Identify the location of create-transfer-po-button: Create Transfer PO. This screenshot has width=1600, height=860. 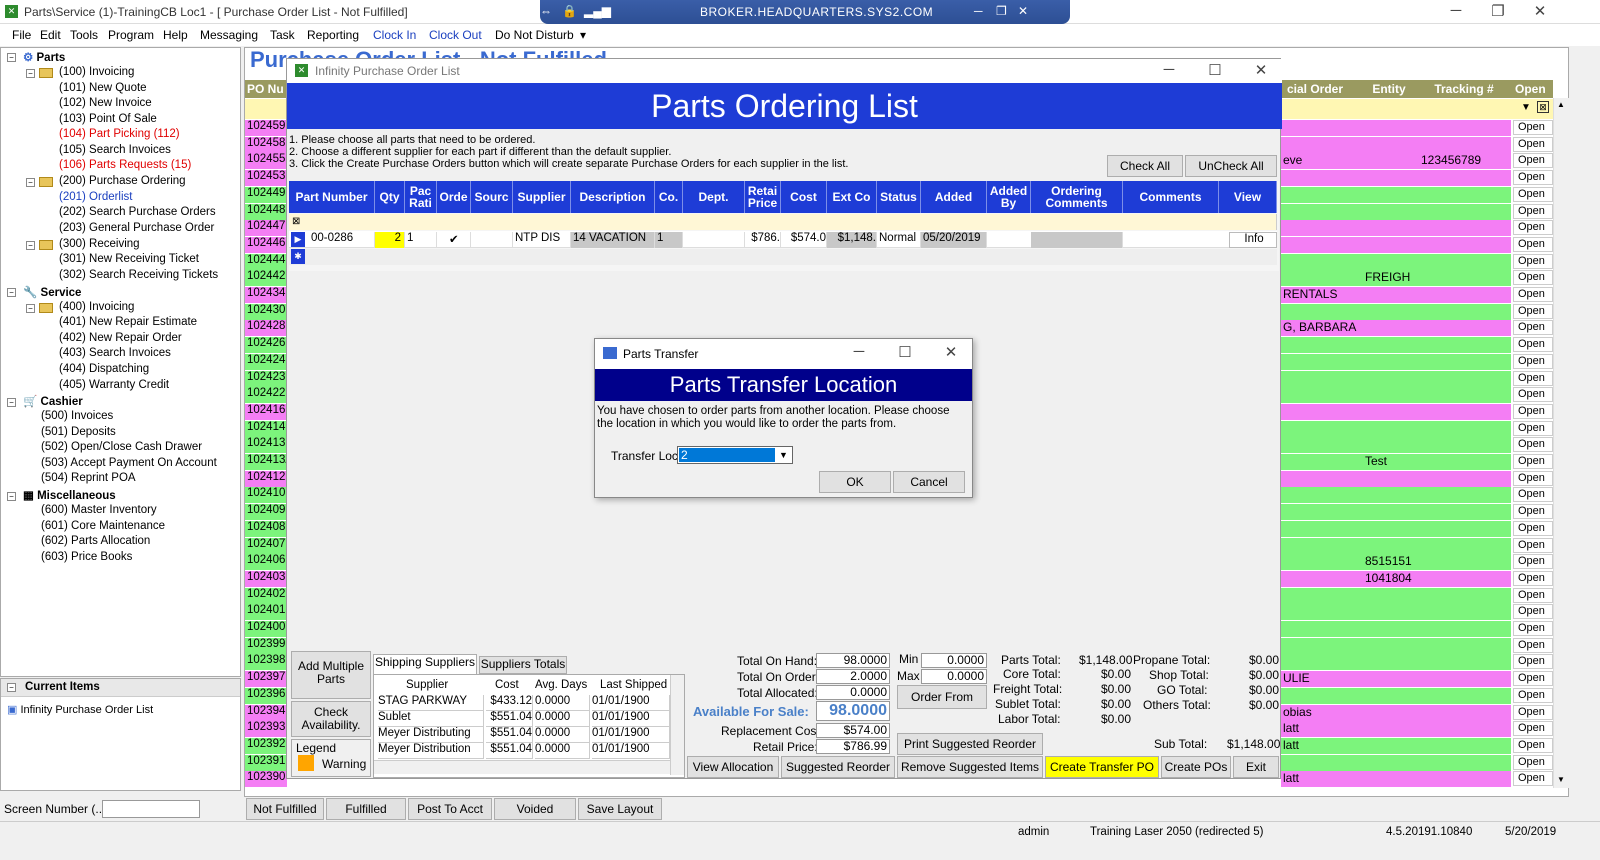
(1102, 767).